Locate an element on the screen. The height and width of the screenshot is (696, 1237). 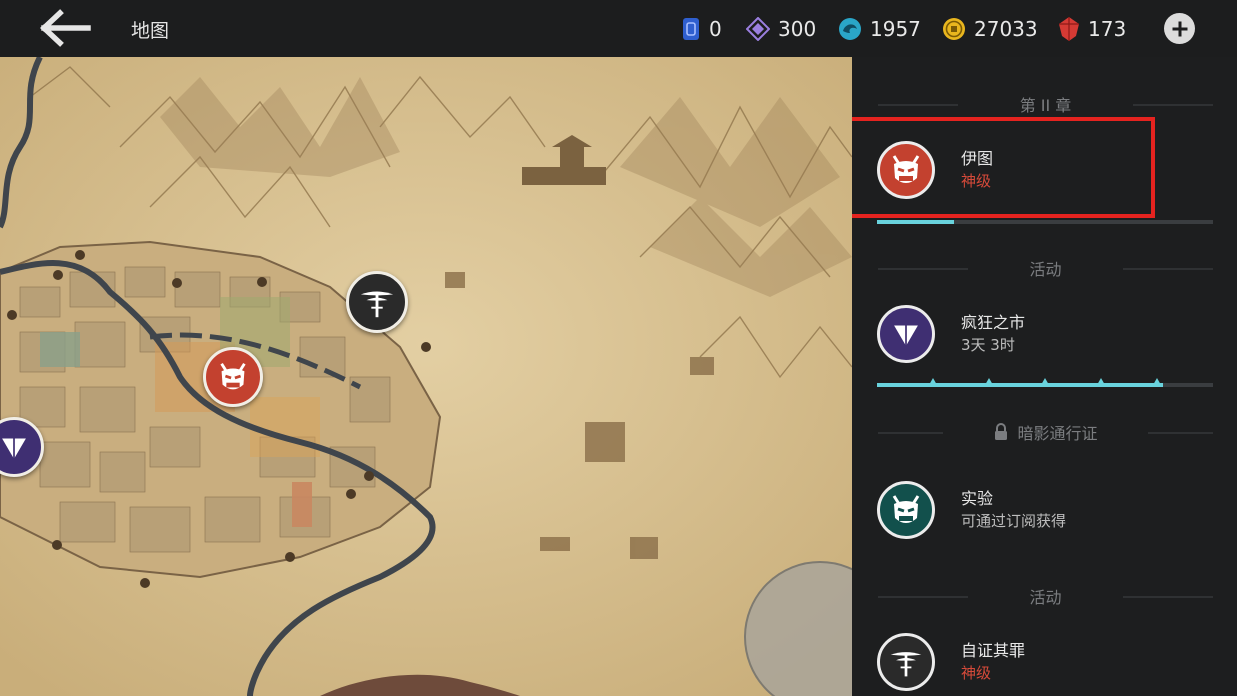
quest-entry-ito: 伊图 神级 is located at coordinates (1045, 182).